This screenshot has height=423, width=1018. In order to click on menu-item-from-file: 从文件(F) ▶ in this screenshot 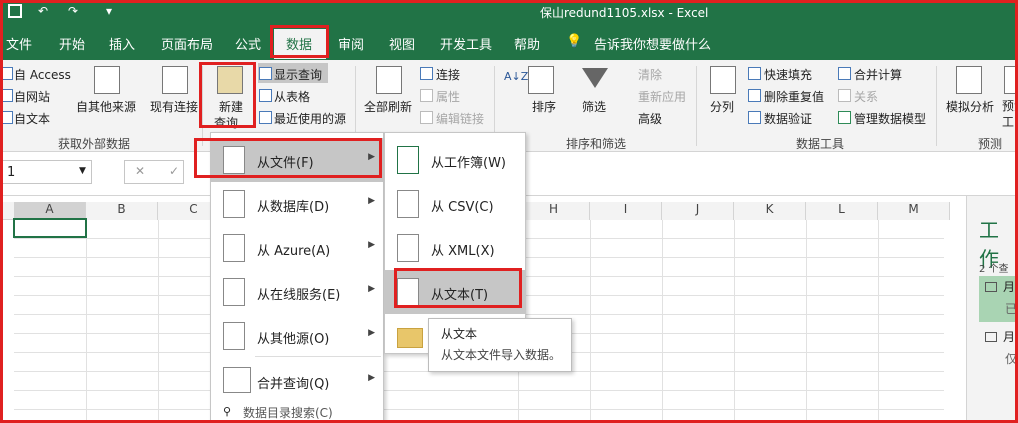, I will do `click(297, 160)`.